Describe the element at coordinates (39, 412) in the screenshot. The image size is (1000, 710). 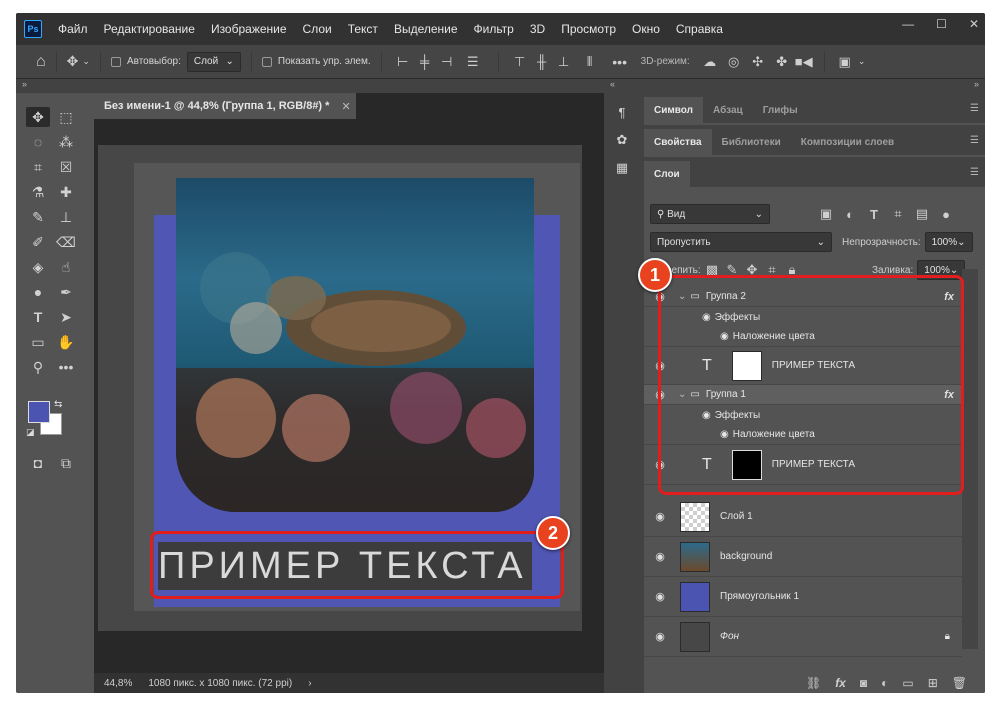
I see `foreground-color-swatch` at that location.